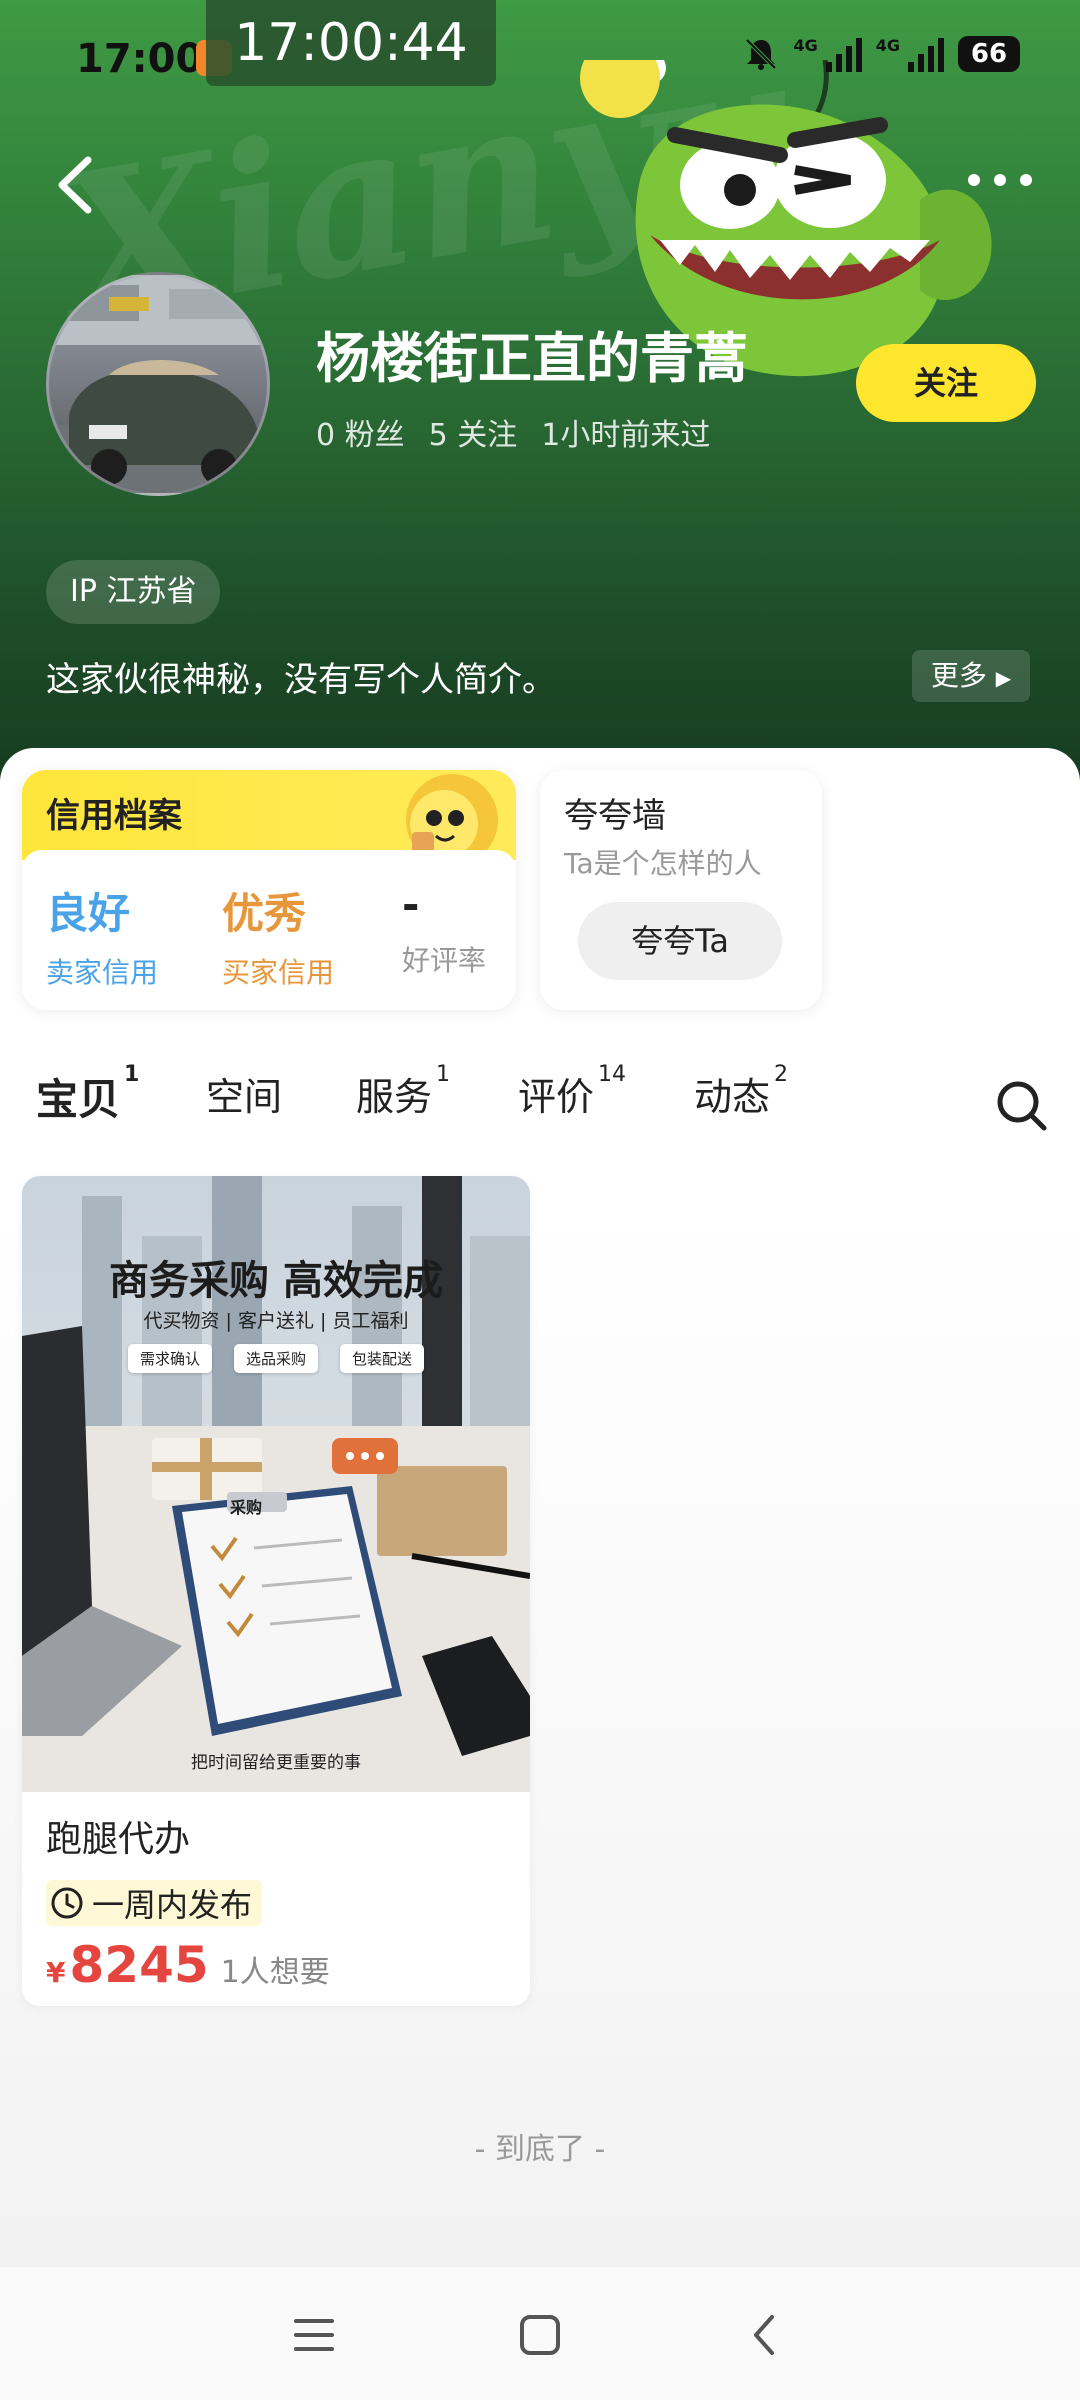 This screenshot has height=2400, width=1080. I want to click on tab-services-count: 1, so click(443, 1074).